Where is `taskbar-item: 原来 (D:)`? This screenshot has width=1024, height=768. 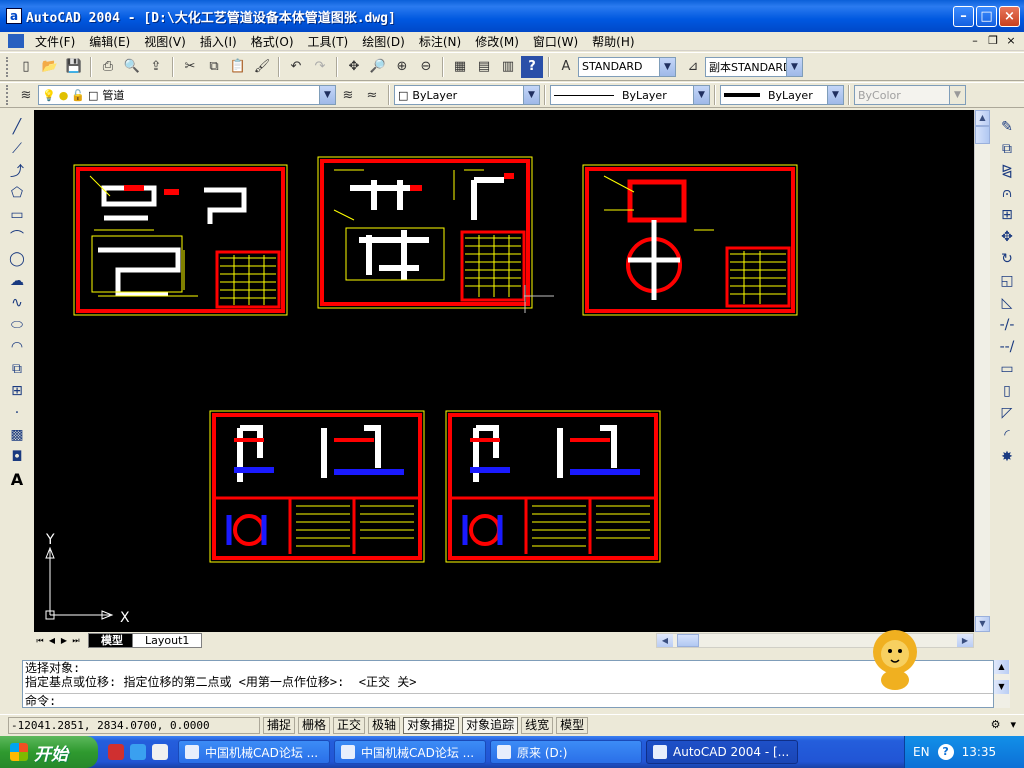
taskbar-item: 原来 (D:) is located at coordinates (566, 752).